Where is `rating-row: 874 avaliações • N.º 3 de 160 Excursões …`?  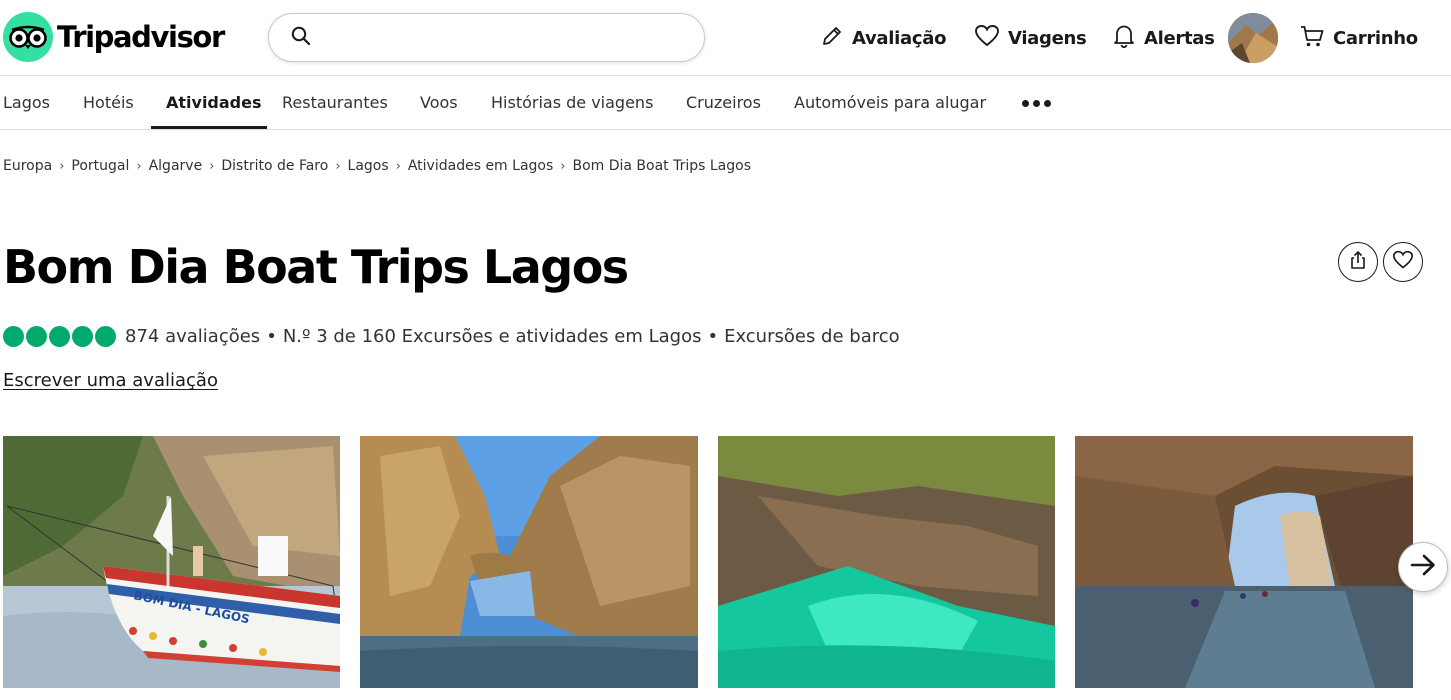
rating-row: 874 avaliações • N.º 3 de 160 Excursões … is located at coordinates (451, 336).